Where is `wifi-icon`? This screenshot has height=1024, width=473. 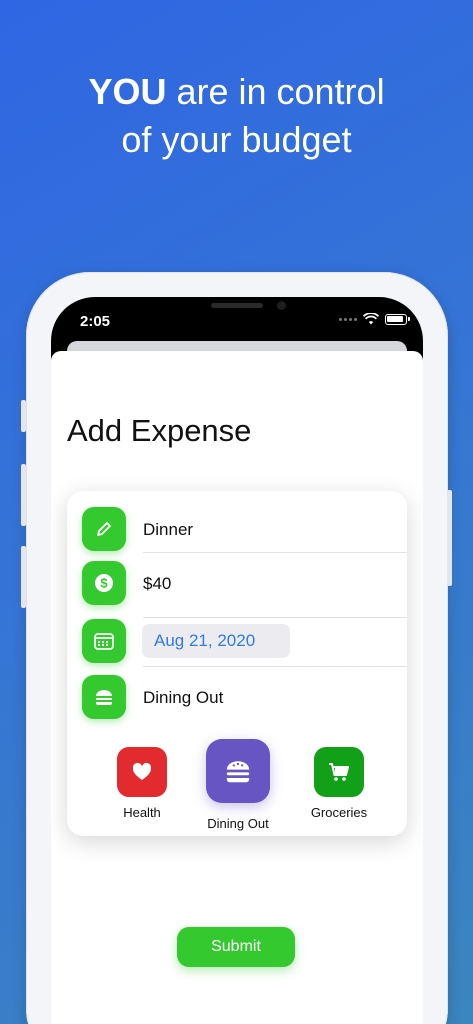 wifi-icon is located at coordinates (371, 319).